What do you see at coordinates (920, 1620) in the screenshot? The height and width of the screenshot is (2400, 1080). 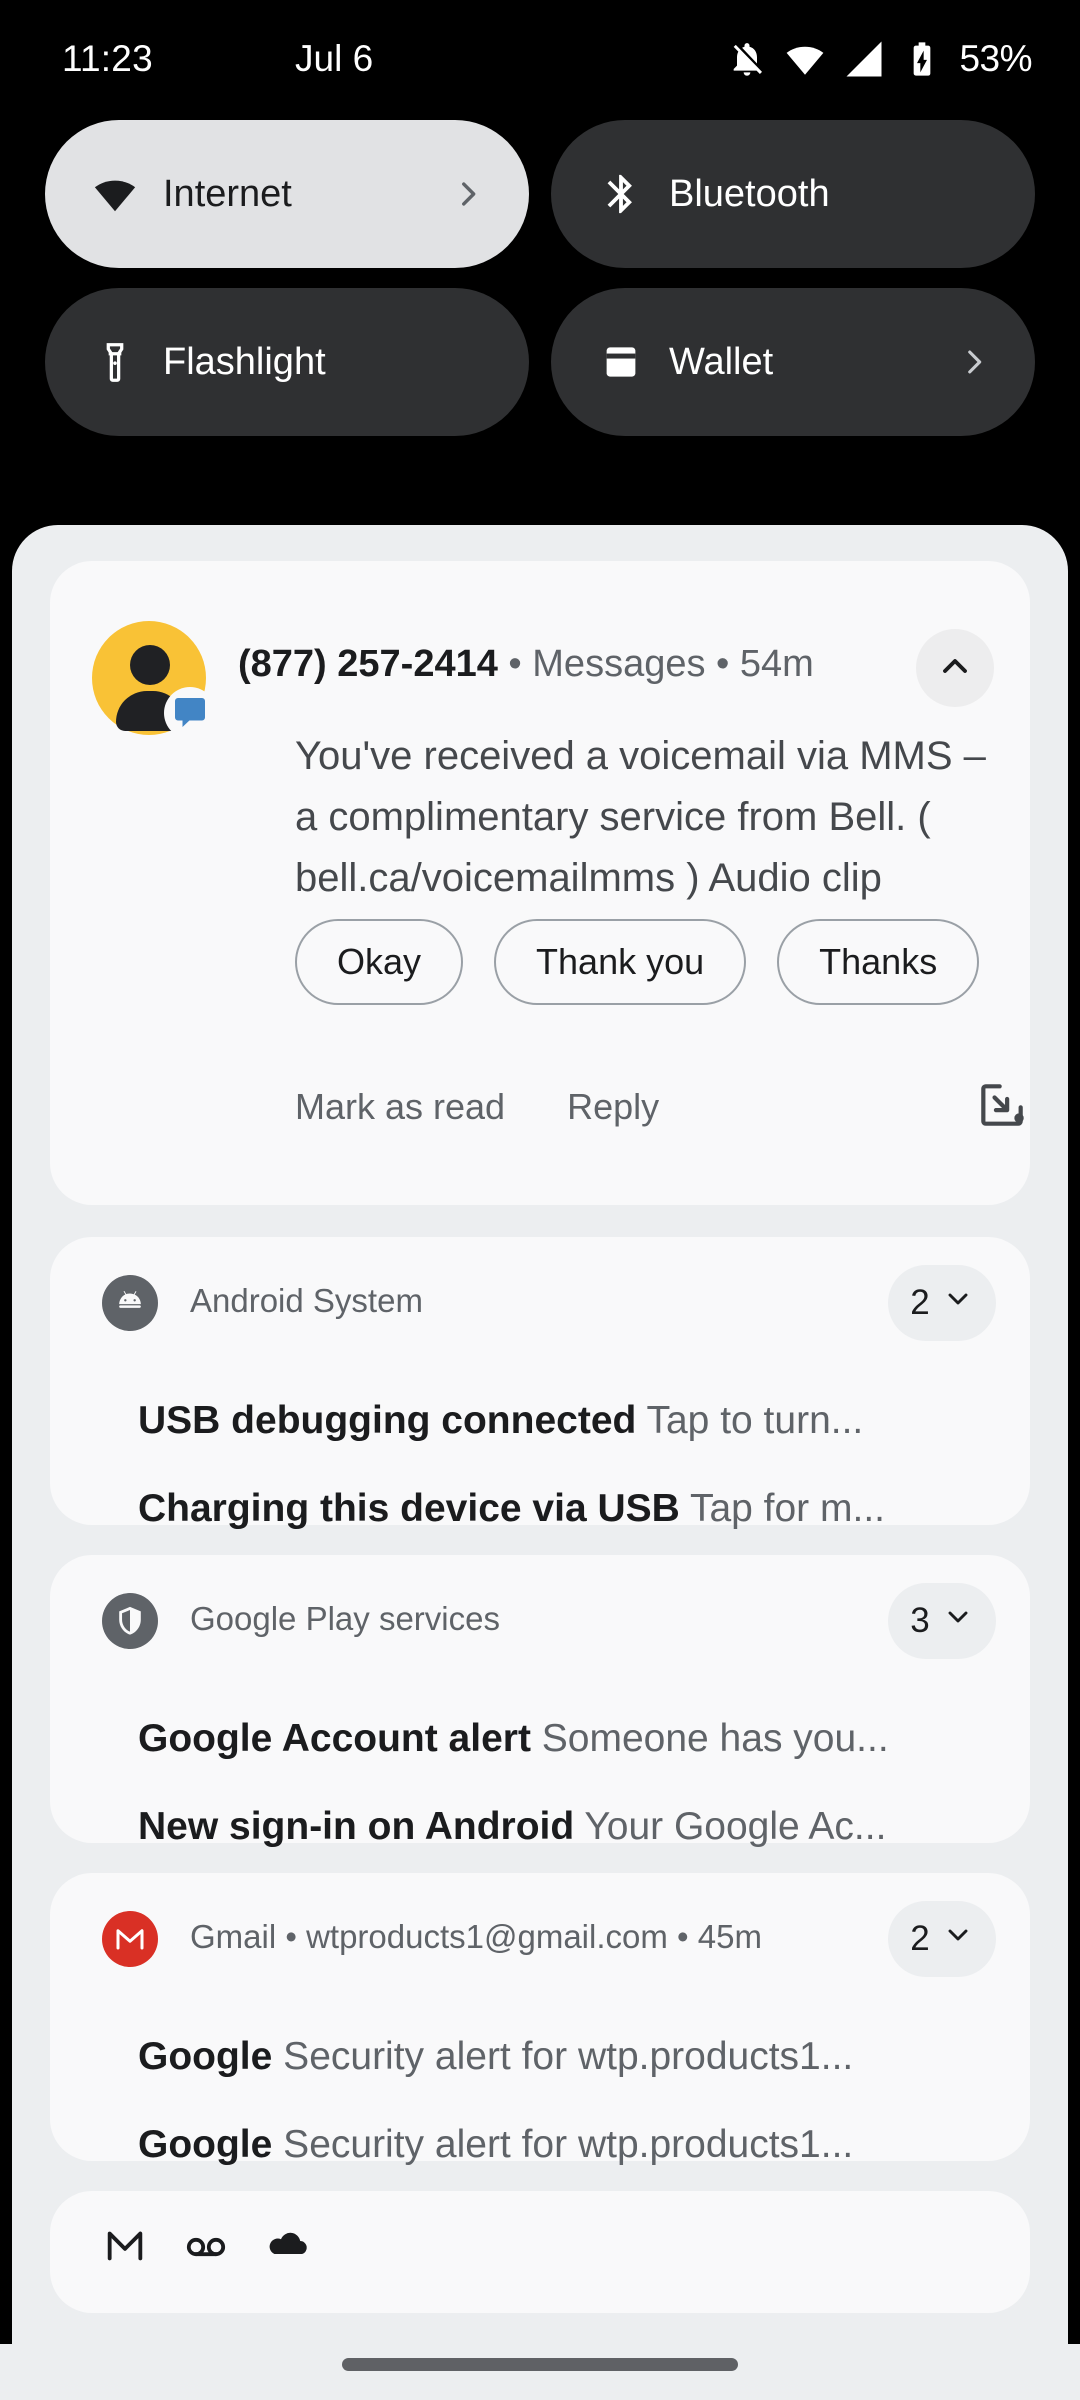 I see `group-count-label: 3` at bounding box center [920, 1620].